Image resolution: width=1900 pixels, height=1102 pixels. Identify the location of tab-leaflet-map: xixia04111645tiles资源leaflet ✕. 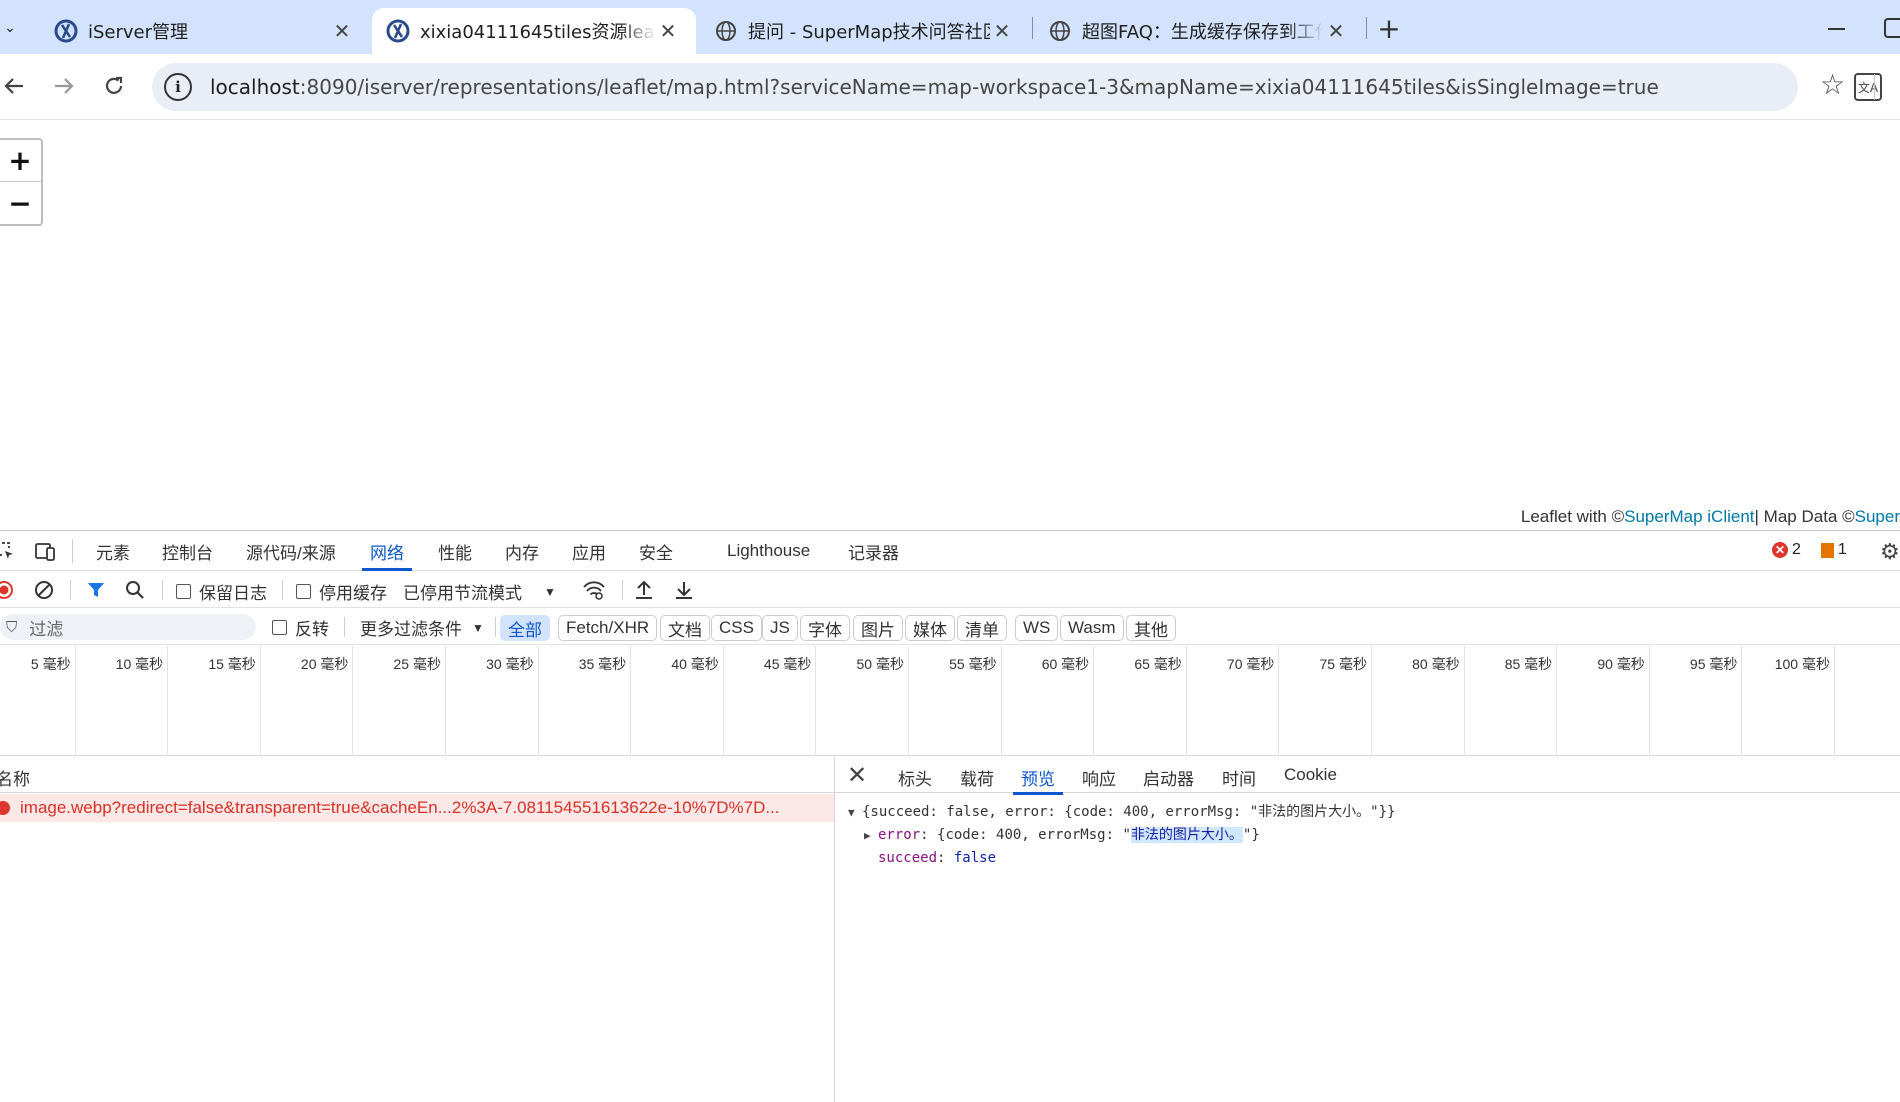
(534, 31).